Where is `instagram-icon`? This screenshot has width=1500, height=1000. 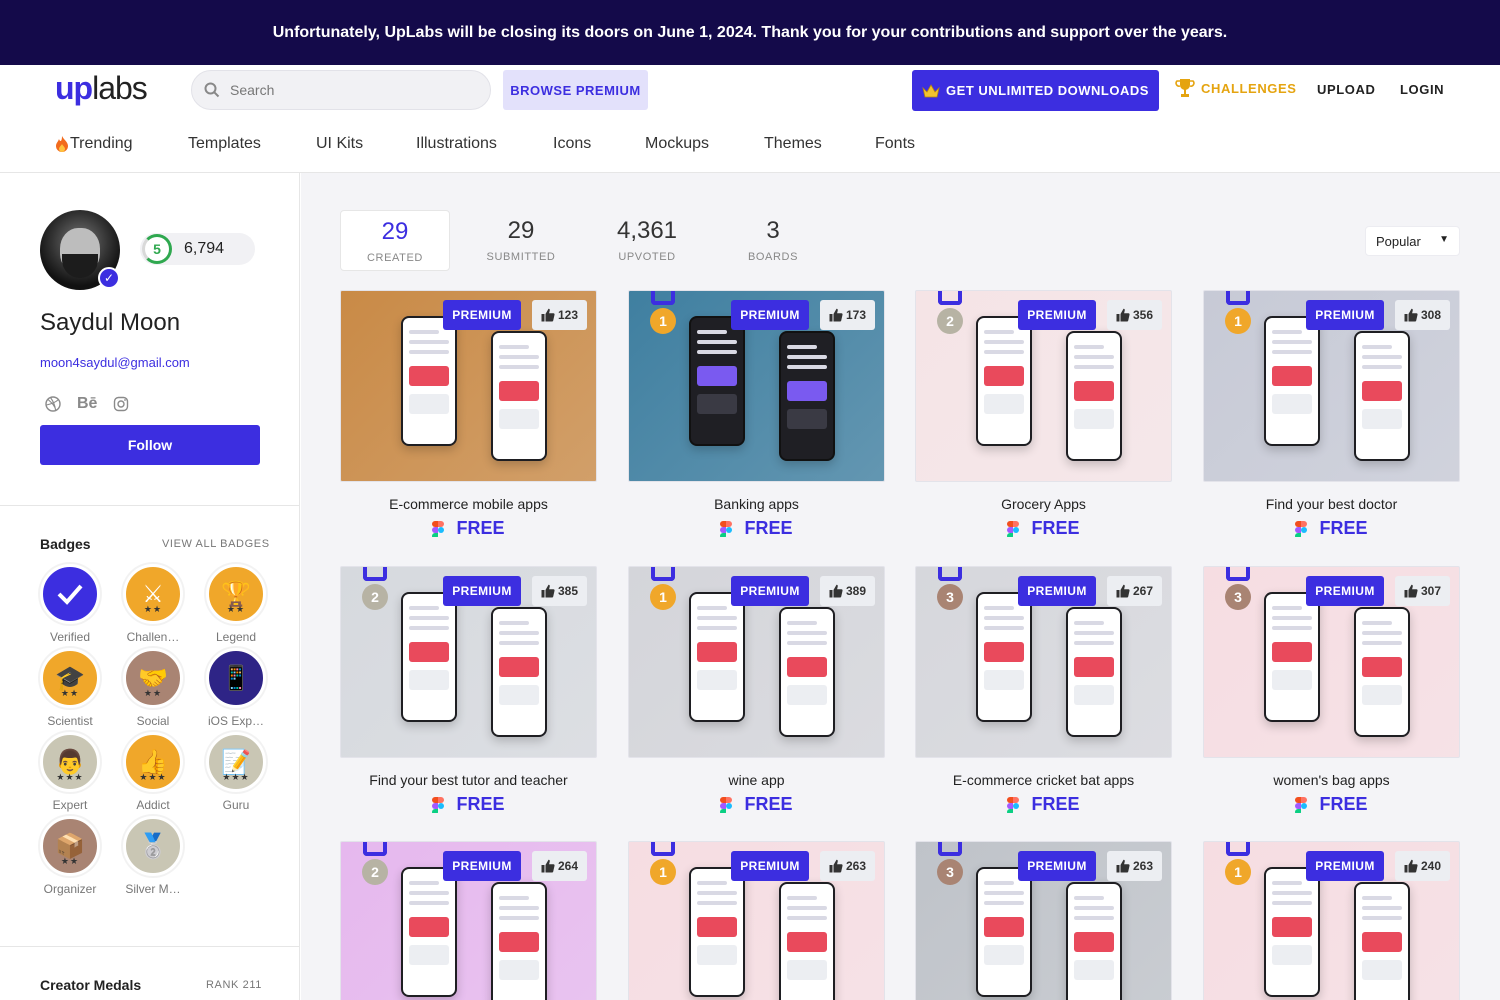
instagram-icon is located at coordinates (121, 404).